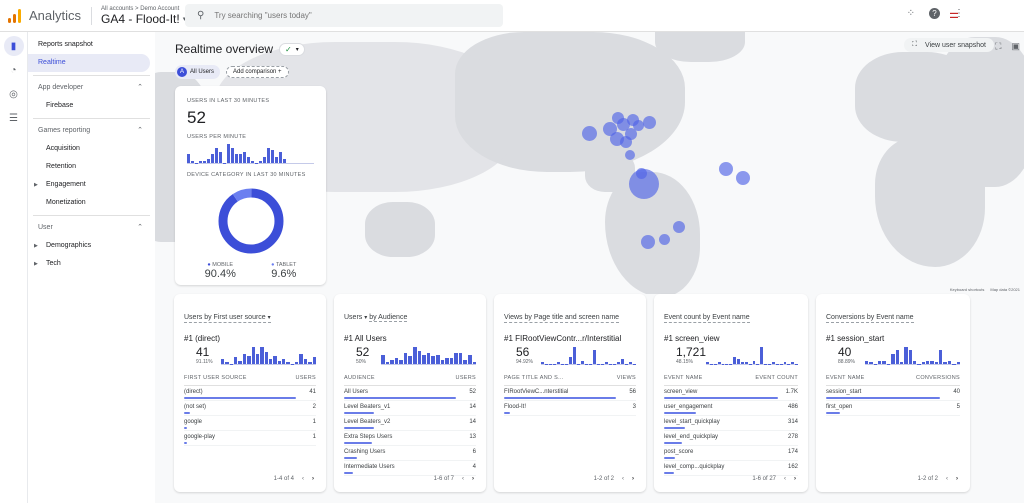  Describe the element at coordinates (570, 408) in the screenshot. I see `table-row: Flood-It! 3` at that location.